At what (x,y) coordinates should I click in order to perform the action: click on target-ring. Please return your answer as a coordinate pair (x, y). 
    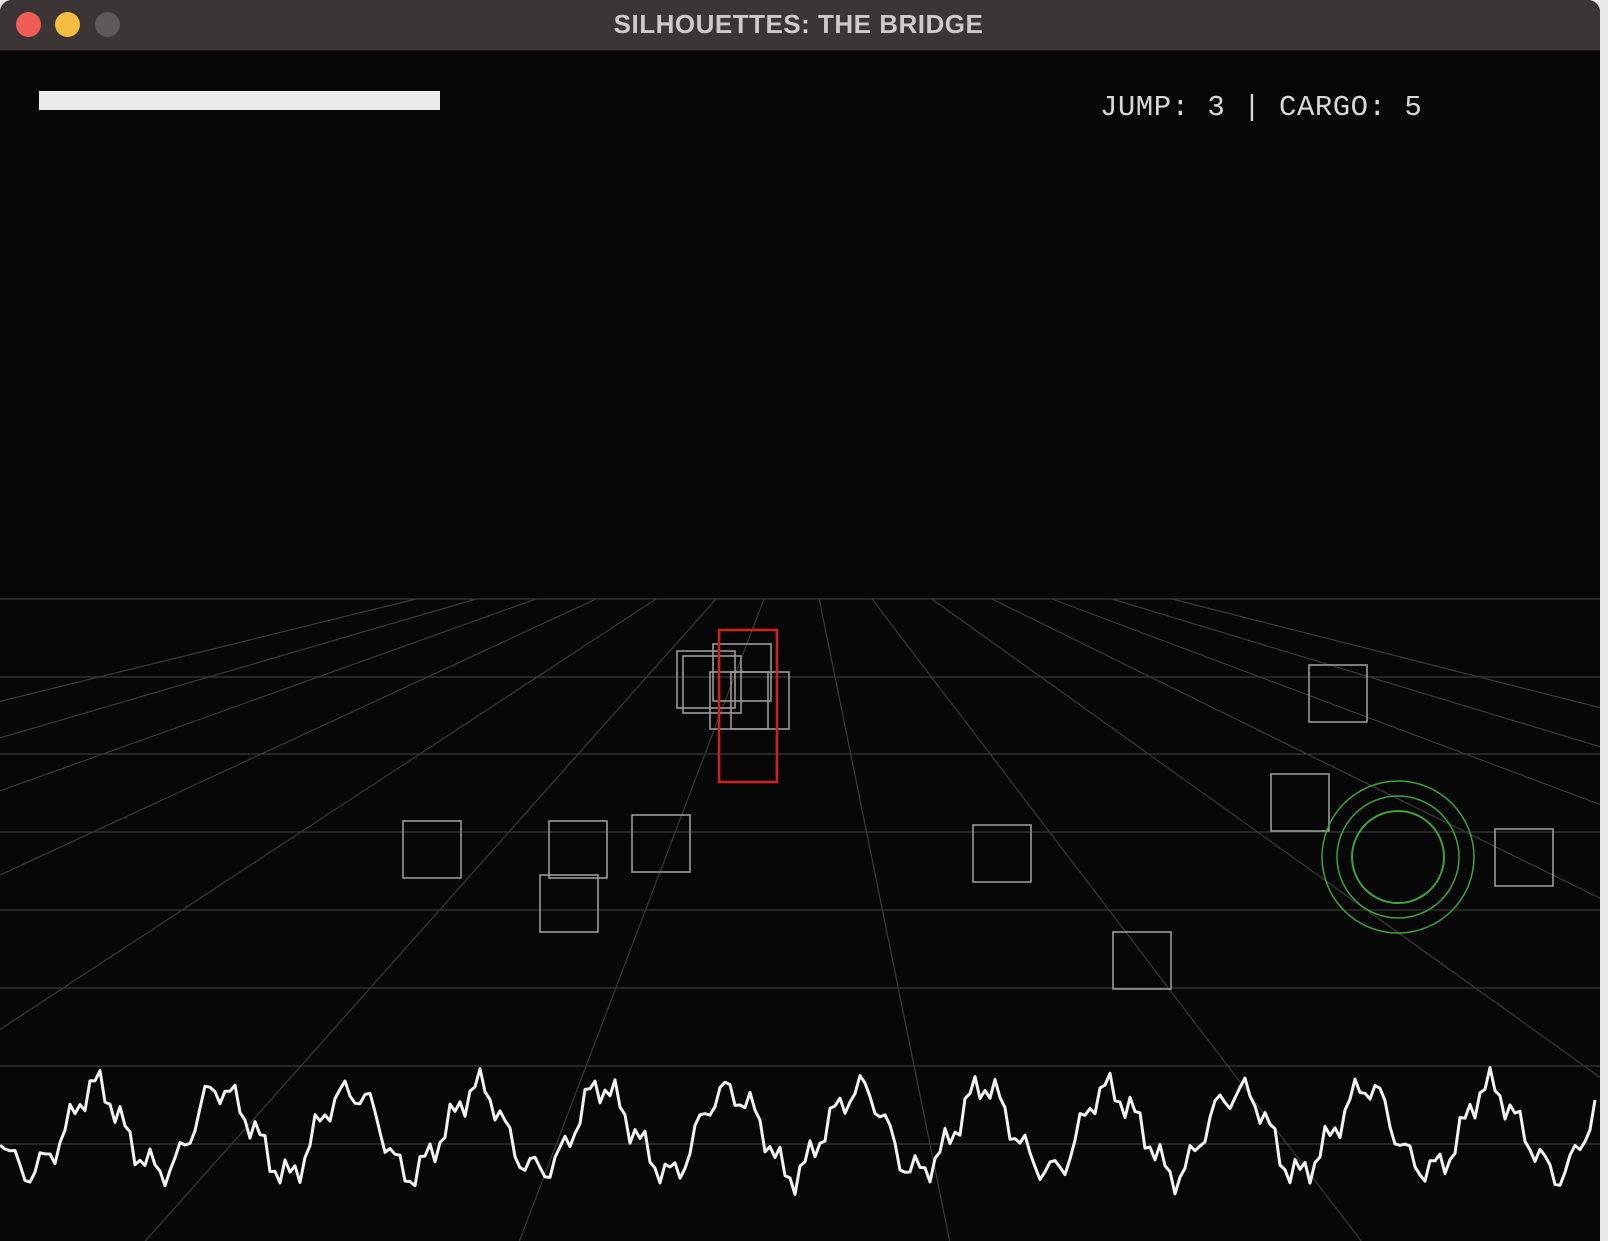
    Looking at the image, I should click on (1398, 857).